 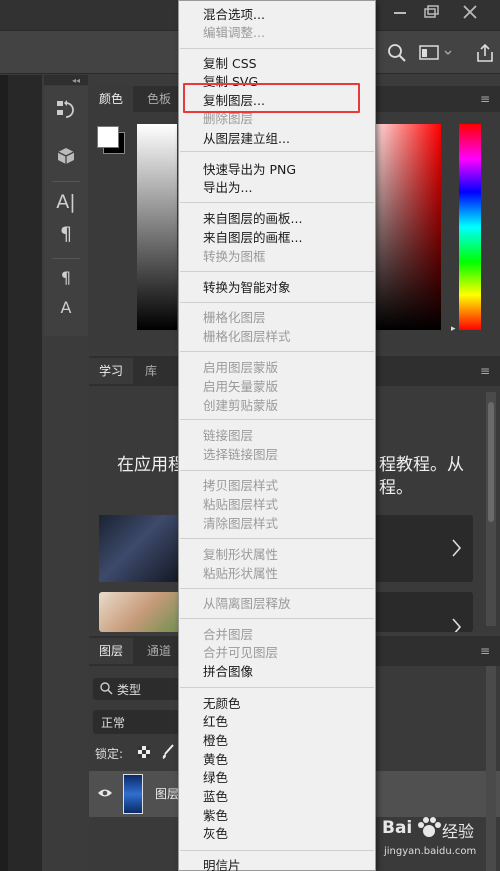 What do you see at coordinates (491, 462) in the screenshot?
I see `scrollbar-thumb` at bounding box center [491, 462].